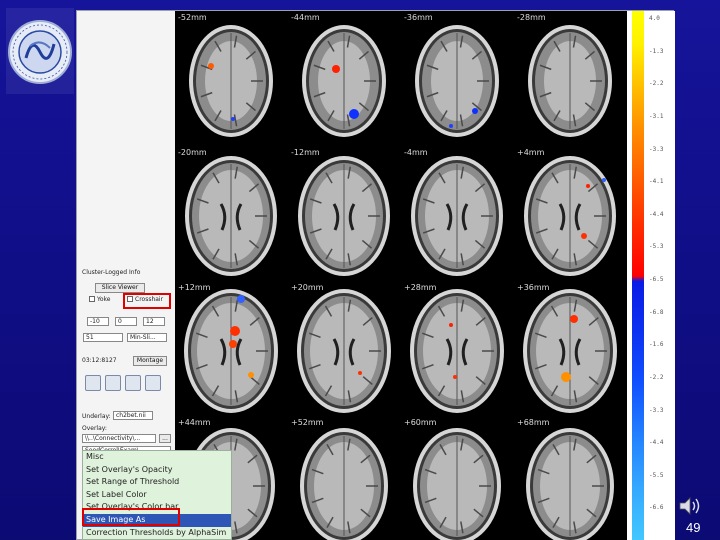  I want to click on brain-axial-icon, so click(153, 383).